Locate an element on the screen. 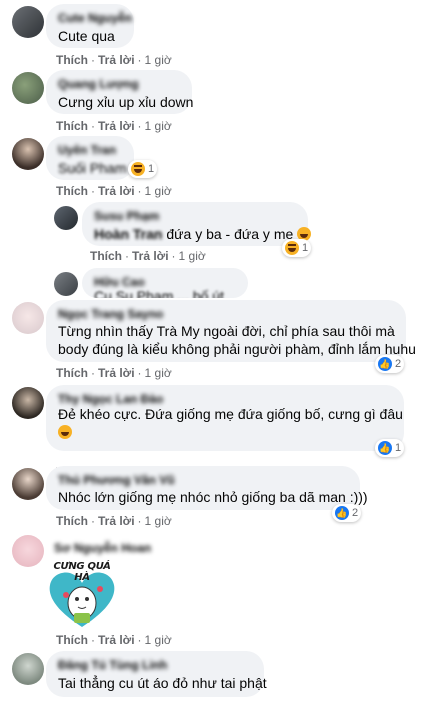 This screenshot has height=702, width=441. commenter-name: Quang Lượng is located at coordinates (98, 84).